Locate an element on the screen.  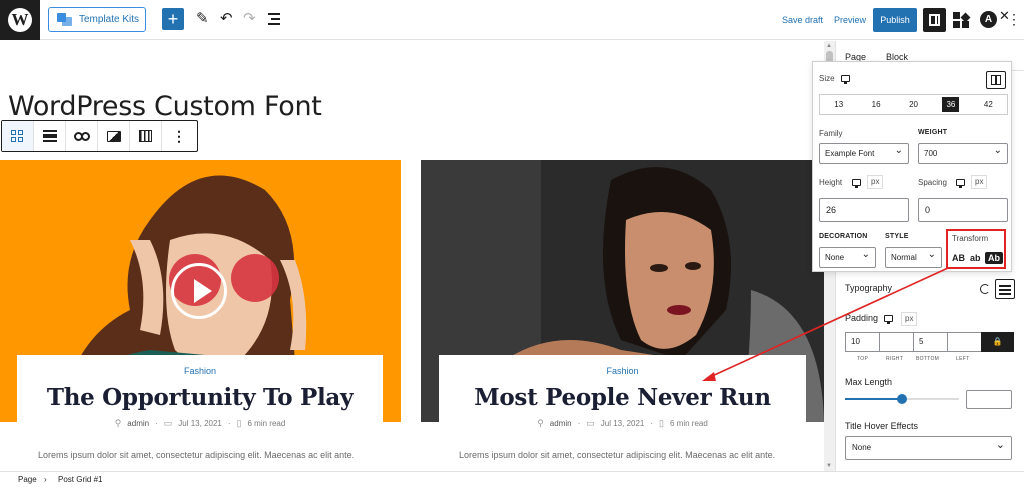
calendar-icon: ▭ is located at coordinates (168, 423).